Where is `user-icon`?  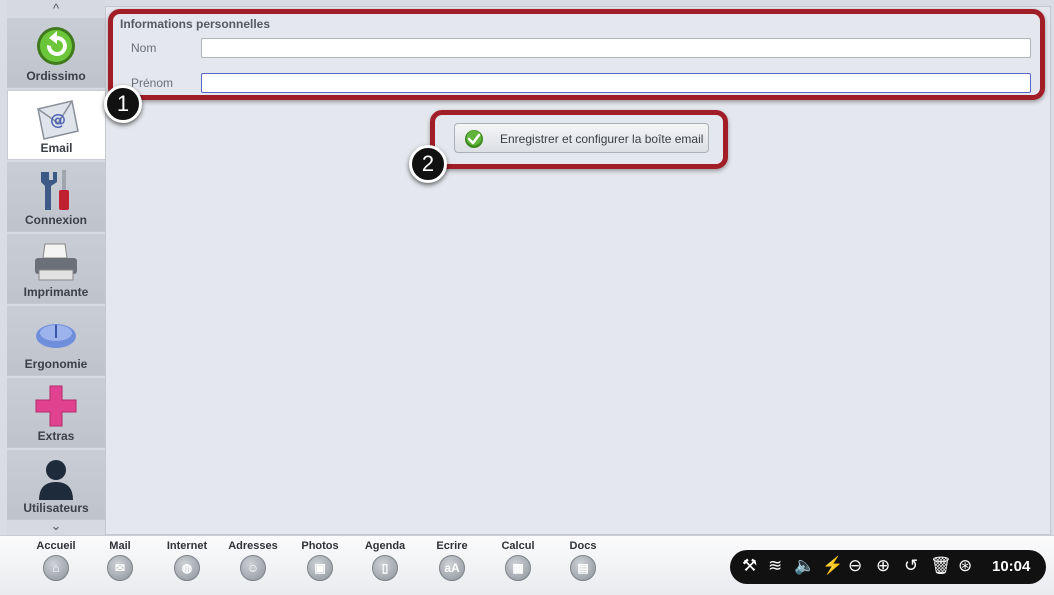
user-icon is located at coordinates (56, 480).